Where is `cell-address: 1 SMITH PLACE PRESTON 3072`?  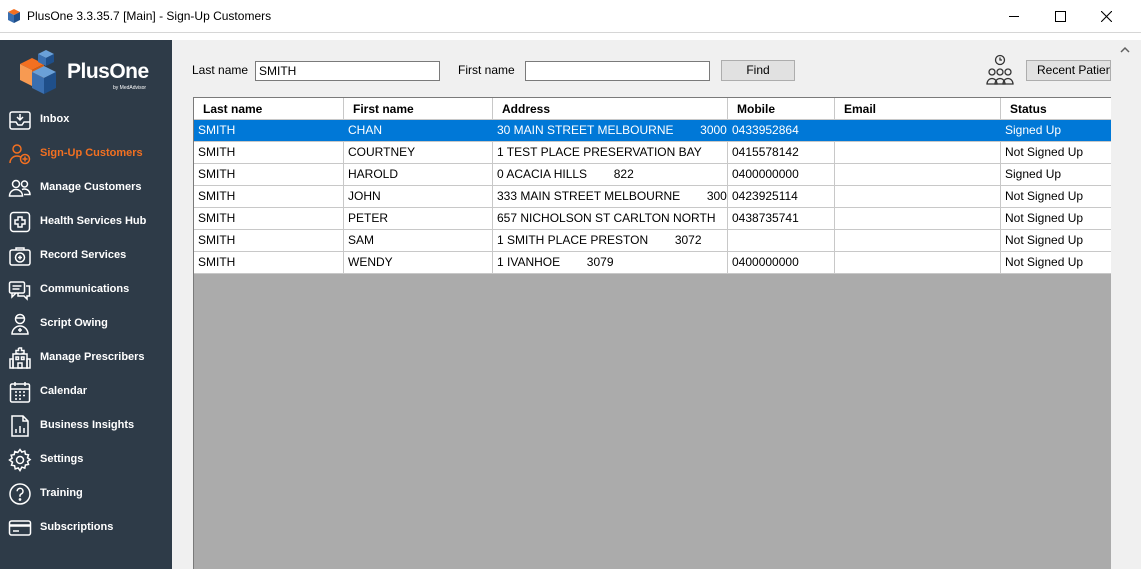
cell-address: 1 SMITH PLACE PRESTON 3072 is located at coordinates (610, 240).